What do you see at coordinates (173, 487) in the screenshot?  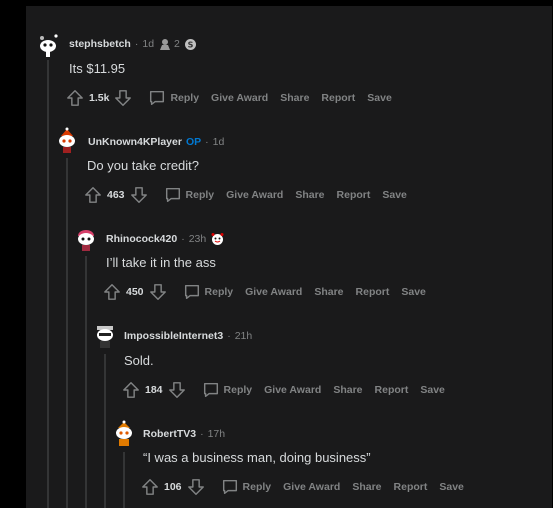 I see `vote-score: 106` at bounding box center [173, 487].